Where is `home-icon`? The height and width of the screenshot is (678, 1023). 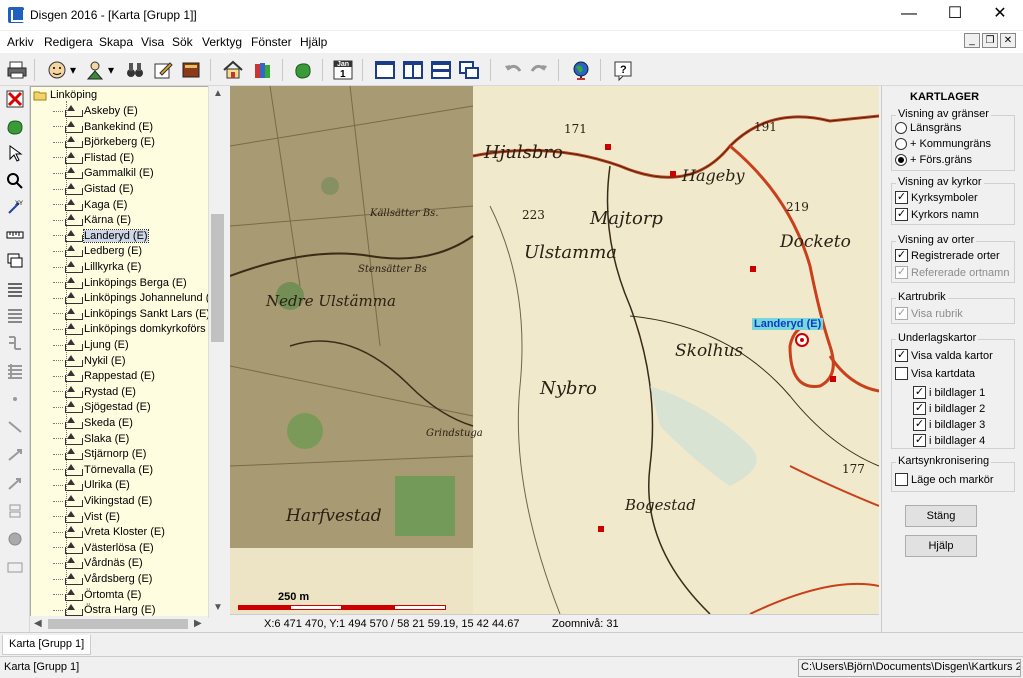
home-icon is located at coordinates (233, 70).